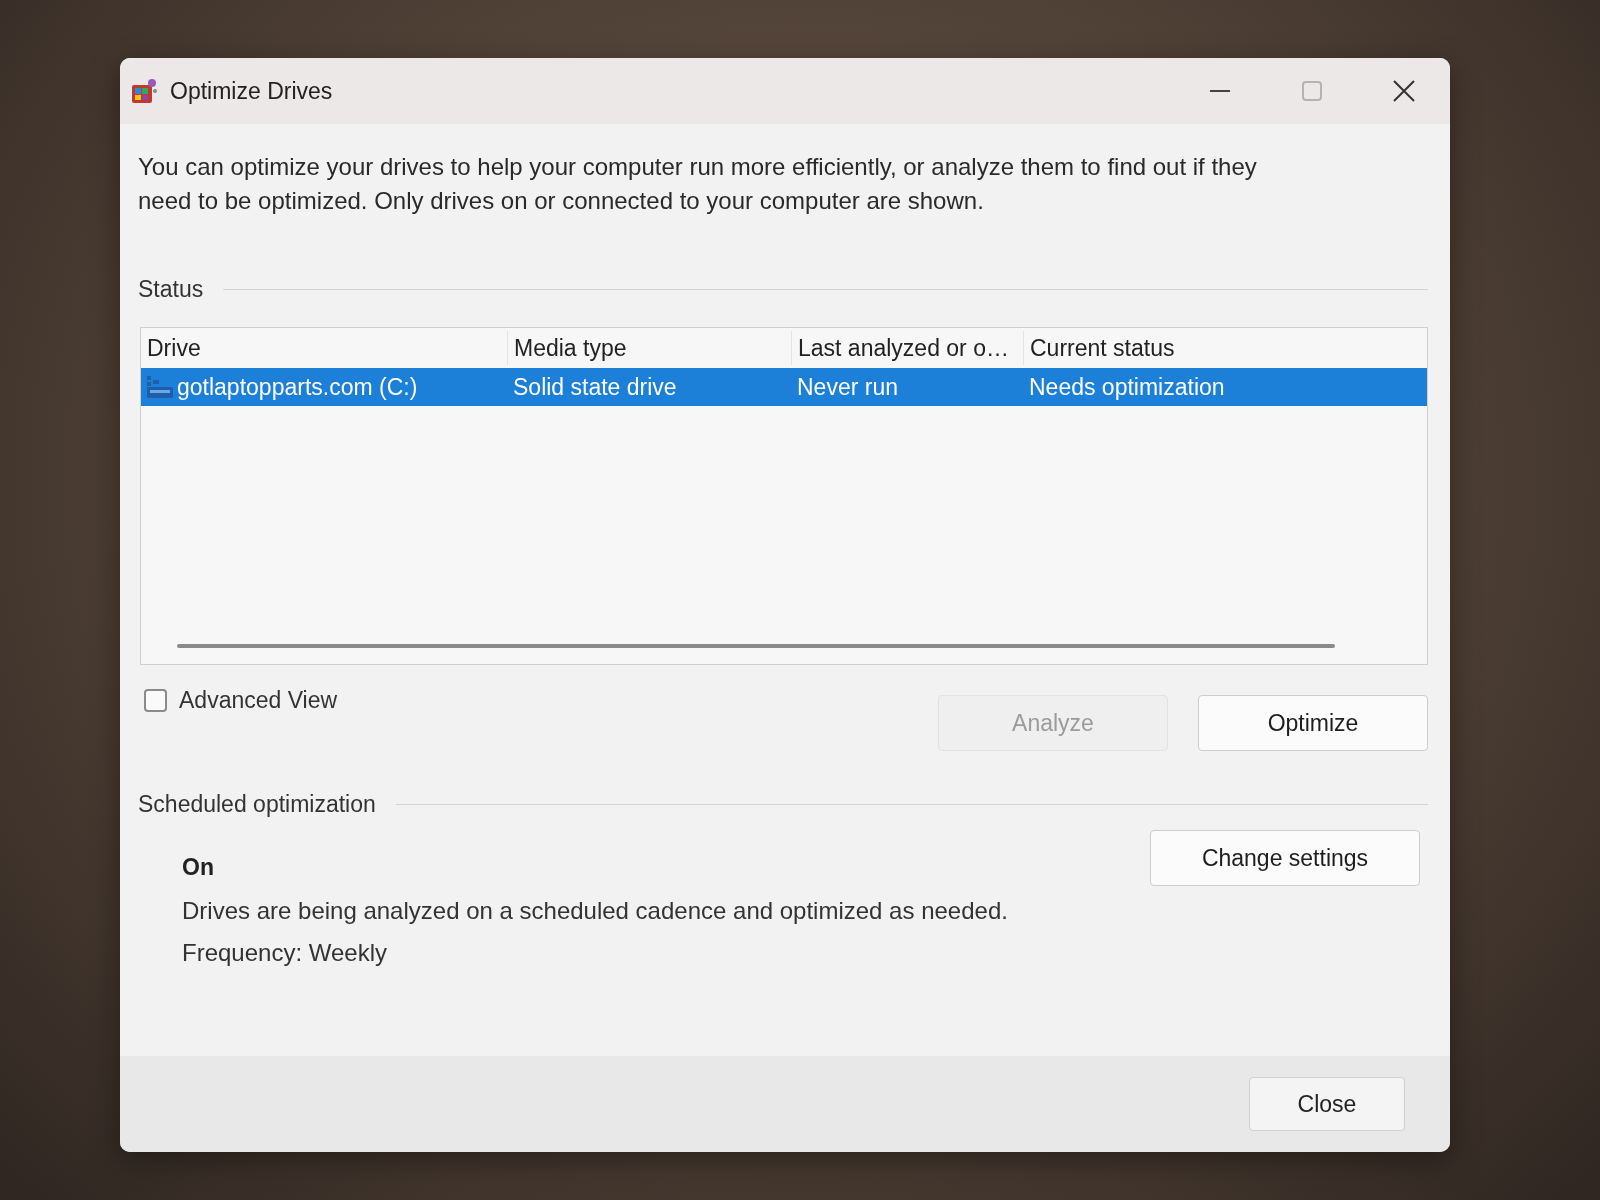  What do you see at coordinates (297, 387) in the screenshot?
I see `table-cell: gotlaptopparts.com (C:)` at bounding box center [297, 387].